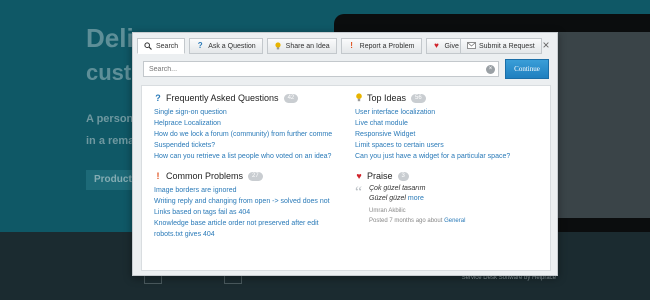 The height and width of the screenshot is (300, 650). Describe the element at coordinates (205, 176) in the screenshot. I see `problems-title: Common Problems` at that location.